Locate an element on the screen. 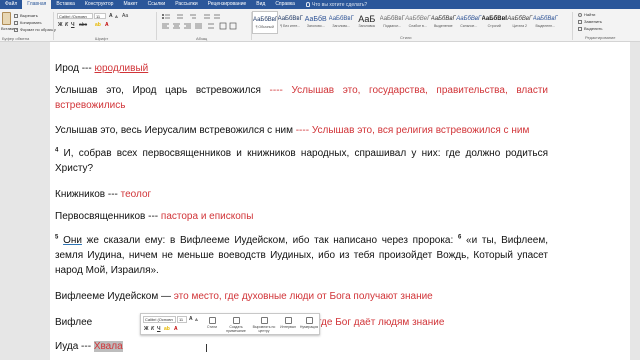 Image resolution: width=640 pixels, height=360 pixels. grow-font-button: A is located at coordinates (111, 16).